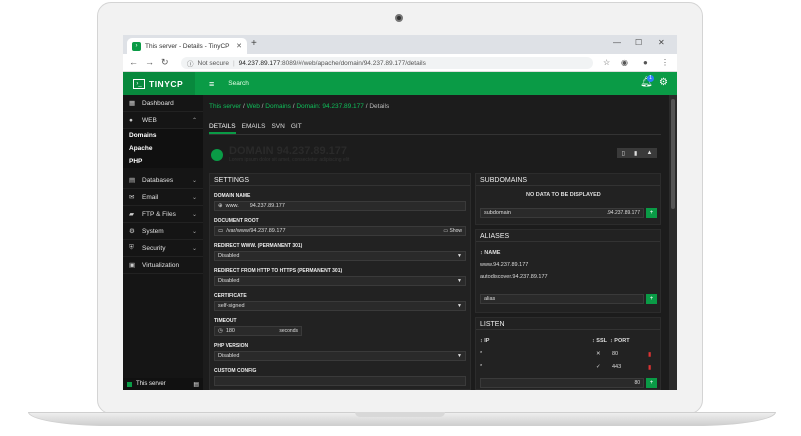 The width and height of the screenshot is (801, 436). I want to click on sidebar-item-system: ⚙ System ⌄, so click(163, 231).